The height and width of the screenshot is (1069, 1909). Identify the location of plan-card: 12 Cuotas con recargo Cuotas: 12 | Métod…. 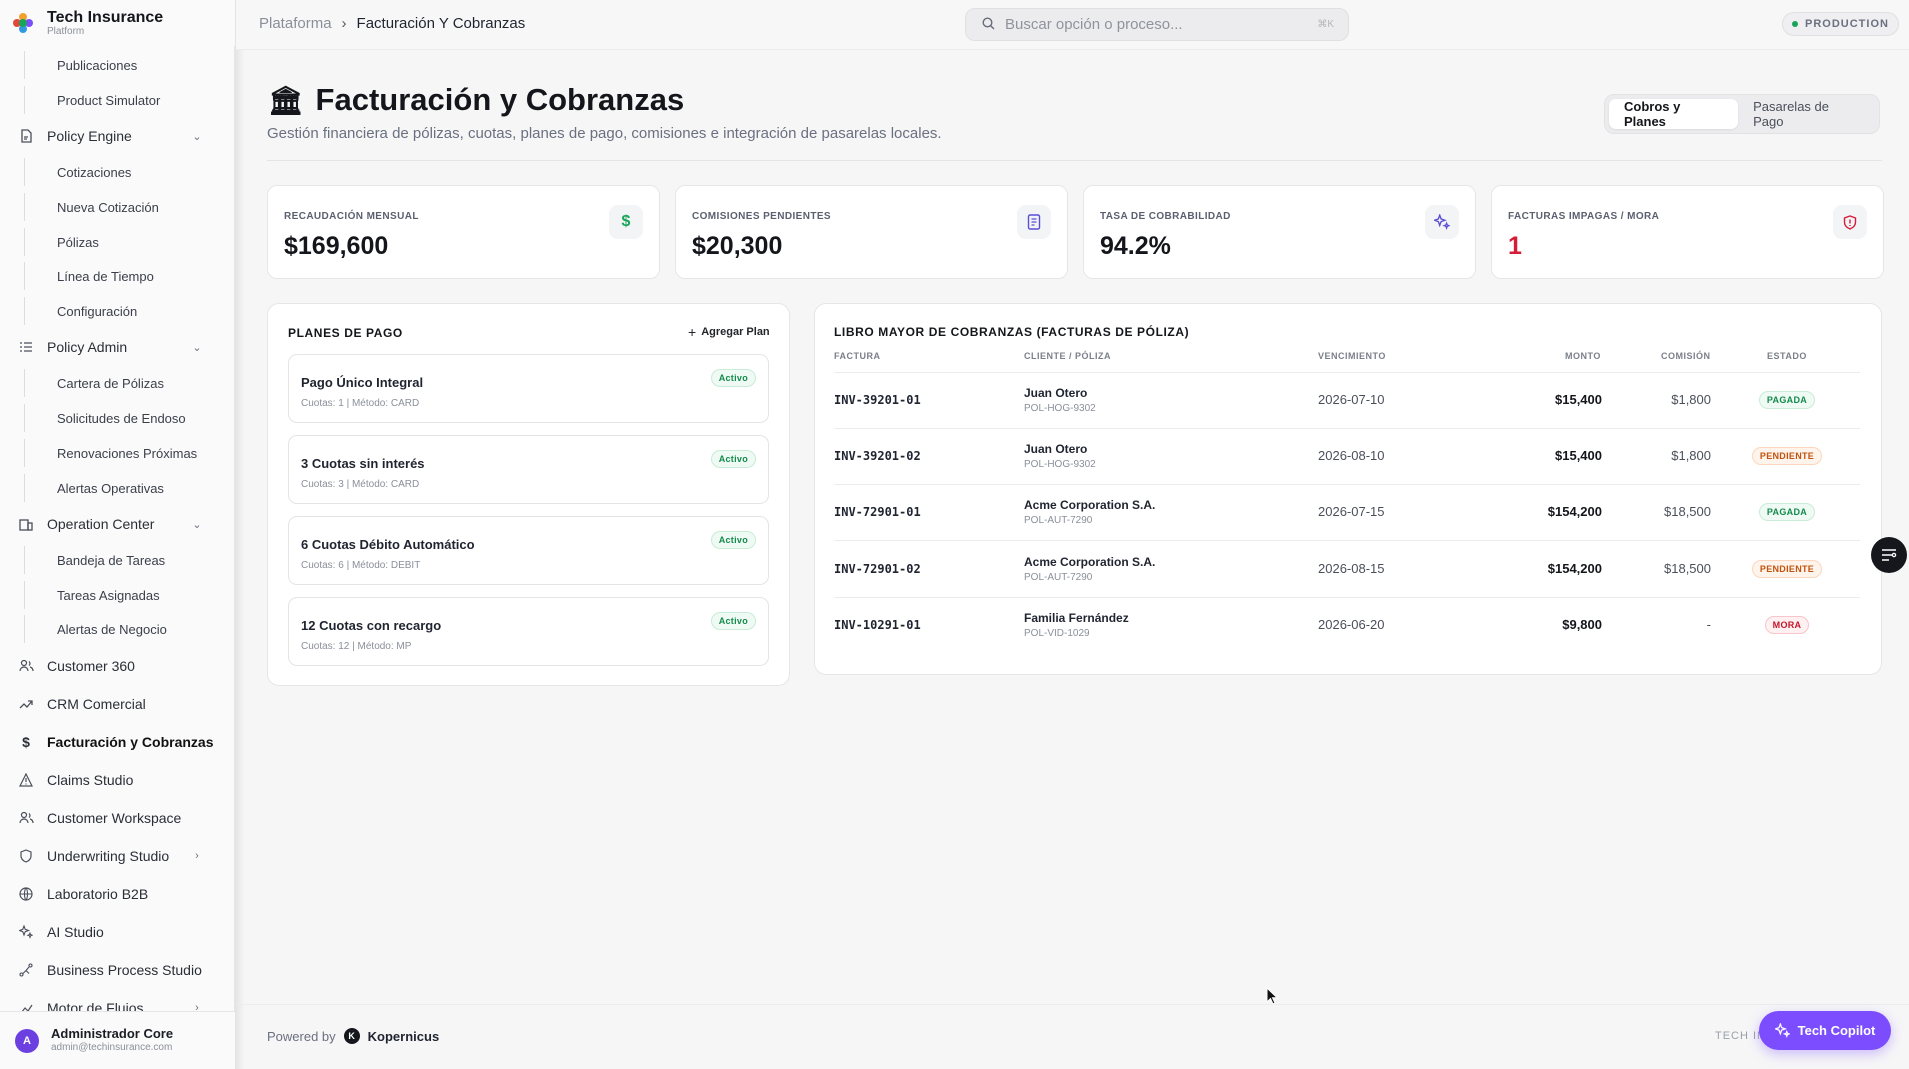
(528, 631).